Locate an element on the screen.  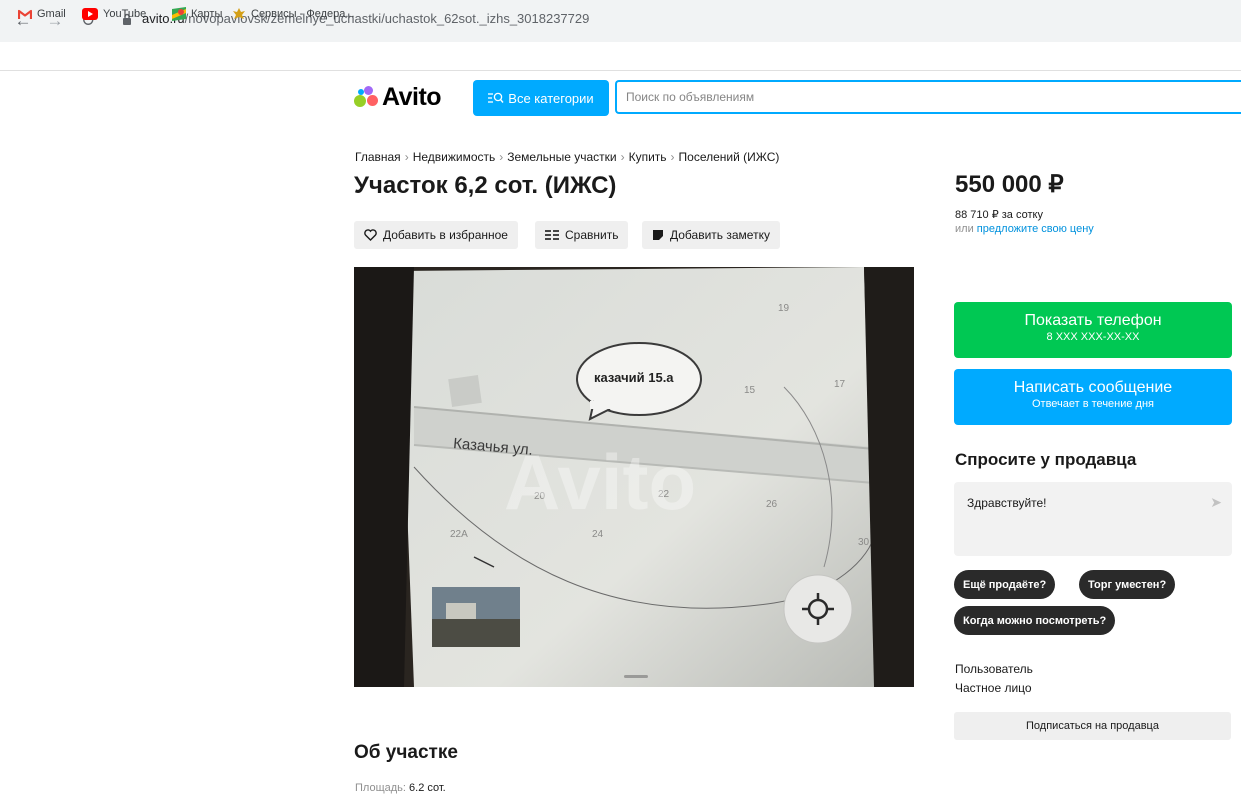
breadcrumb-item: Поселений (ИЖС) is located at coordinates (729, 157).